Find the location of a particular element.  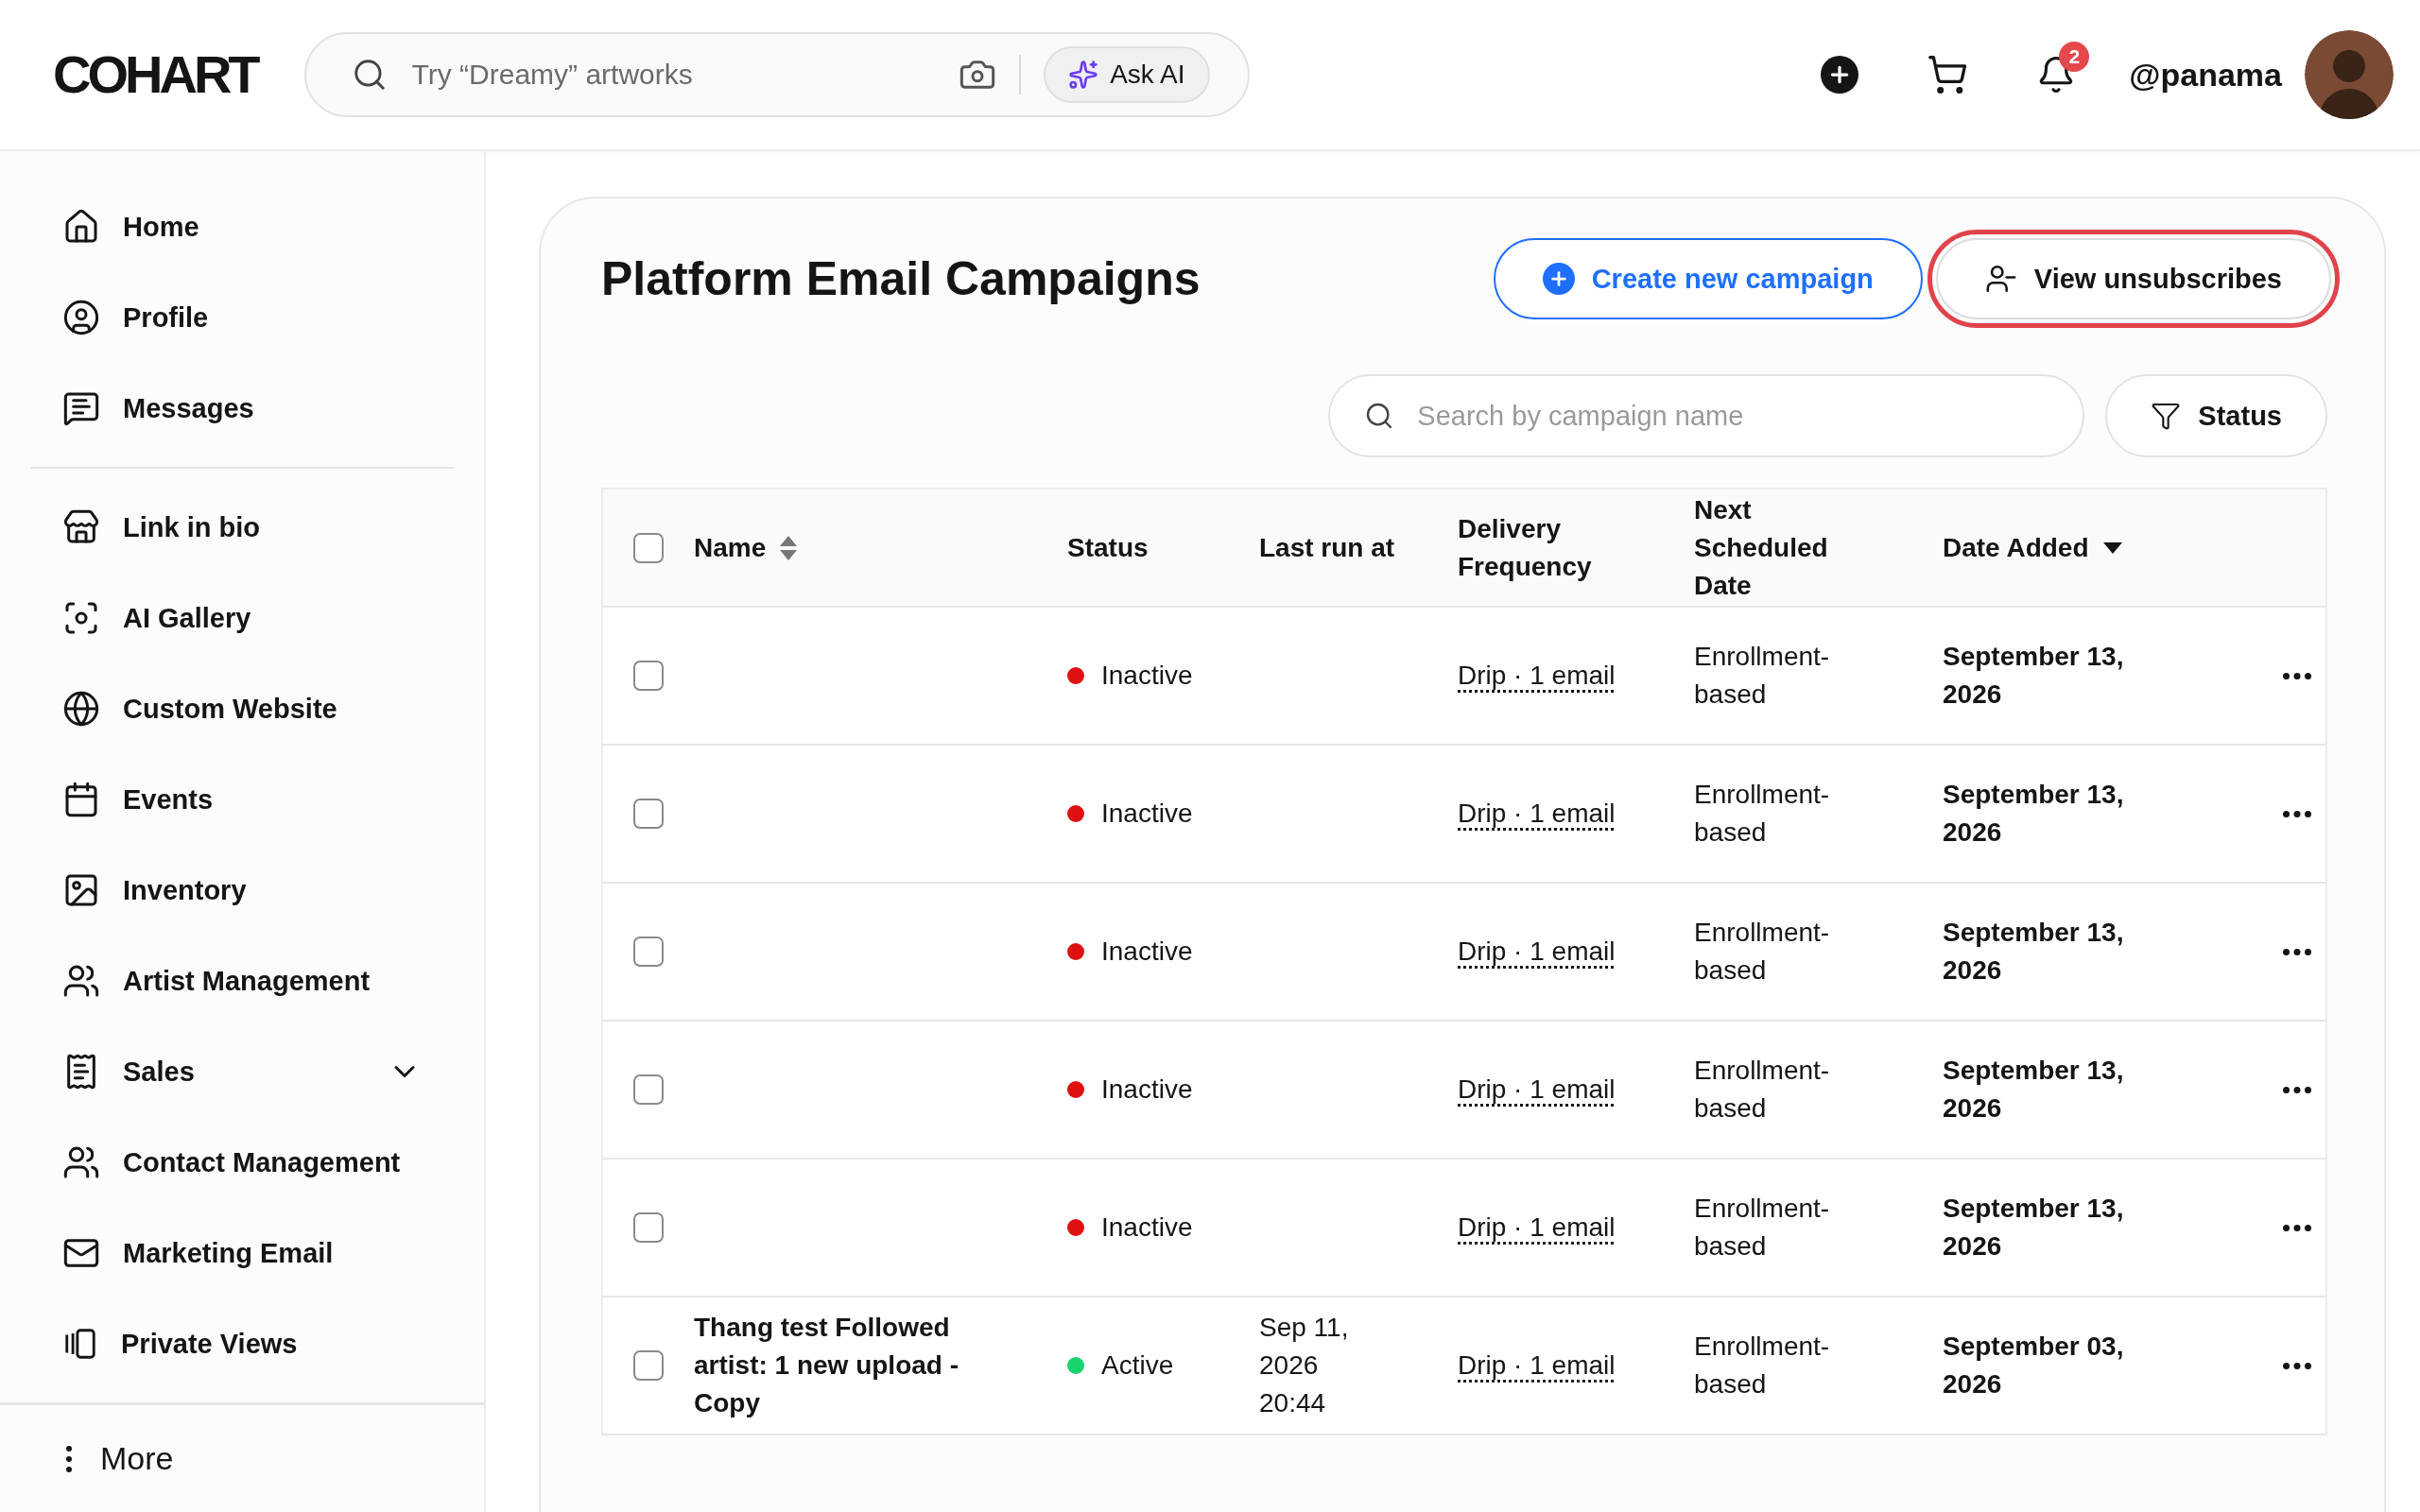

column-header: Next Scheduled Date is located at coordinates (1761, 547).